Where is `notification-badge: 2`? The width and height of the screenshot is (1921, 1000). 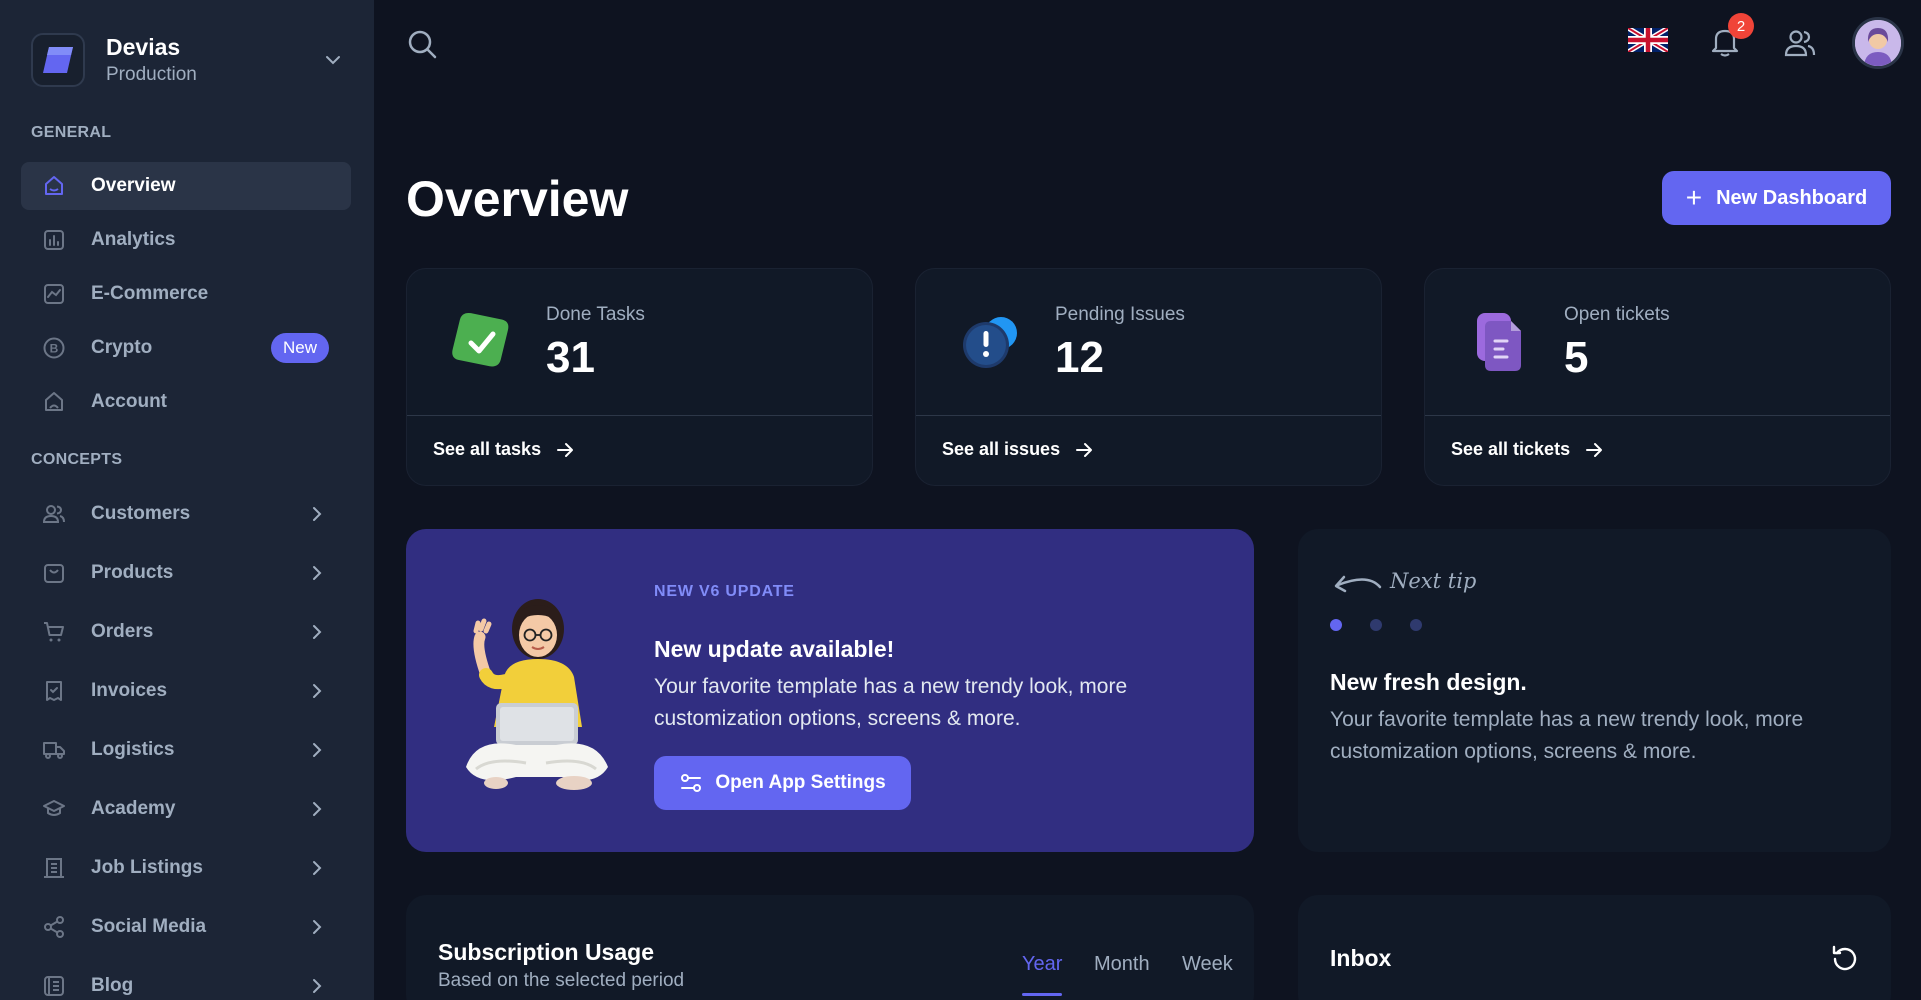 notification-badge: 2 is located at coordinates (1741, 26).